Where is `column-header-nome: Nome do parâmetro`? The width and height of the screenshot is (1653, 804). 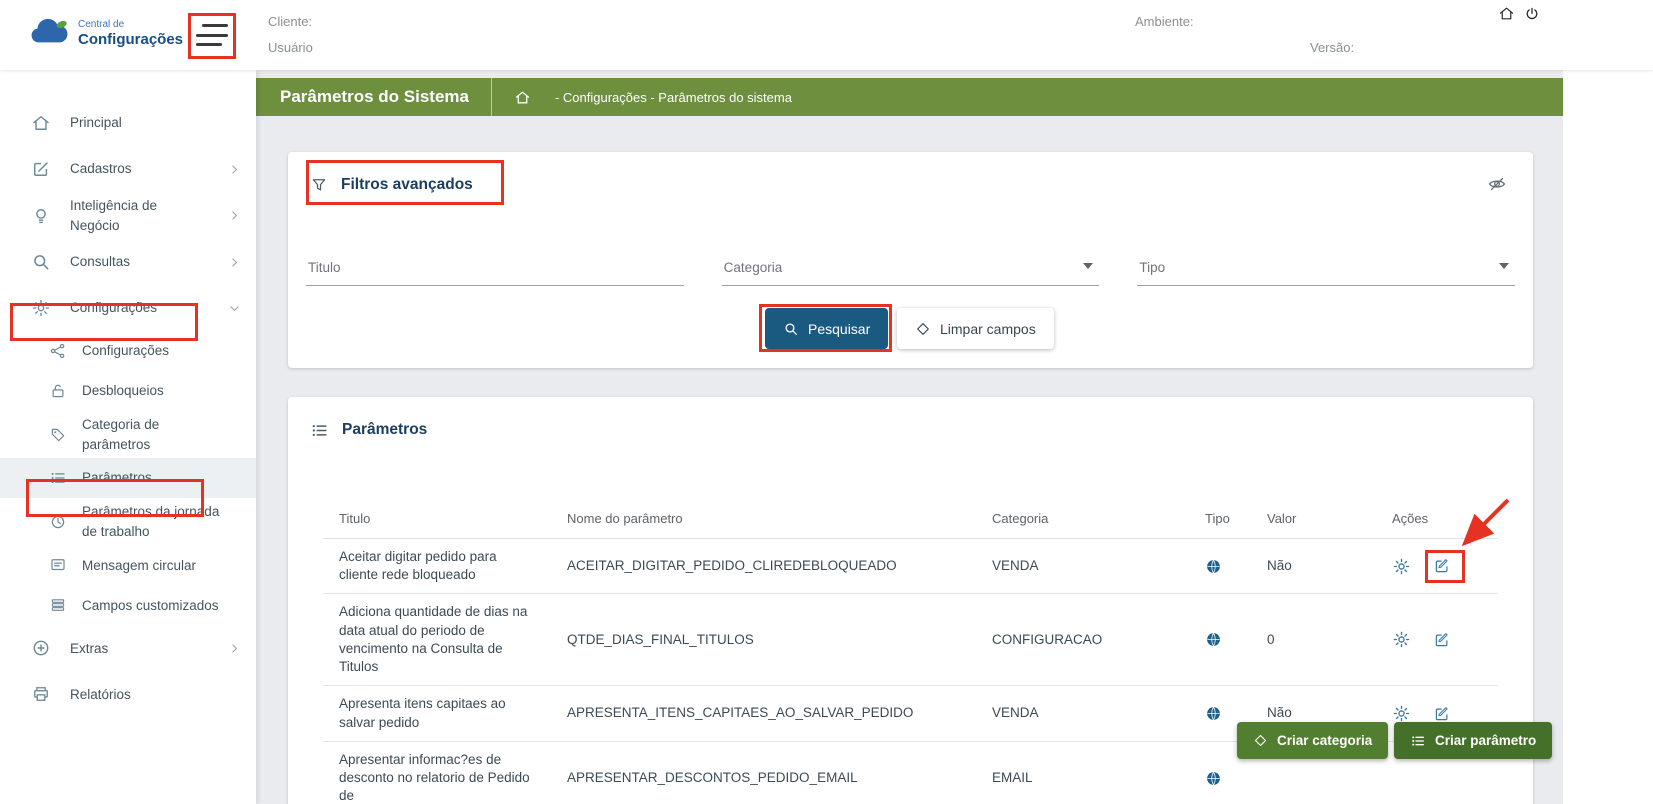
column-header-nome: Nome do parâmetro is located at coordinates (763, 519).